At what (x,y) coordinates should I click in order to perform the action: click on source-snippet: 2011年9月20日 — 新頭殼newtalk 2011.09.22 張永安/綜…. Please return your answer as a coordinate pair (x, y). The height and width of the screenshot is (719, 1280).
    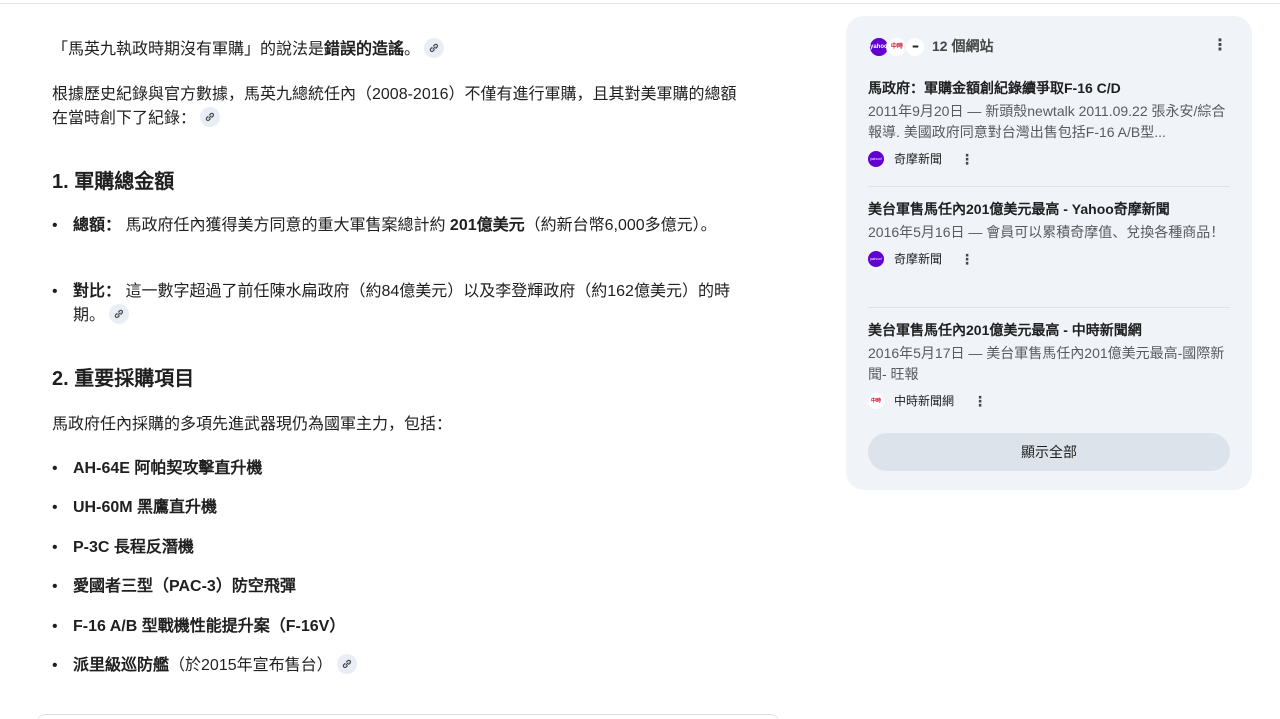
    Looking at the image, I should click on (1047, 121).